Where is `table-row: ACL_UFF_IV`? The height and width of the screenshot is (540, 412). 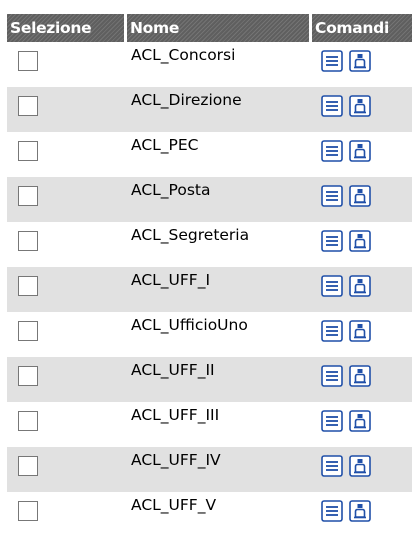
table-row: ACL_UFF_IV is located at coordinates (209, 469).